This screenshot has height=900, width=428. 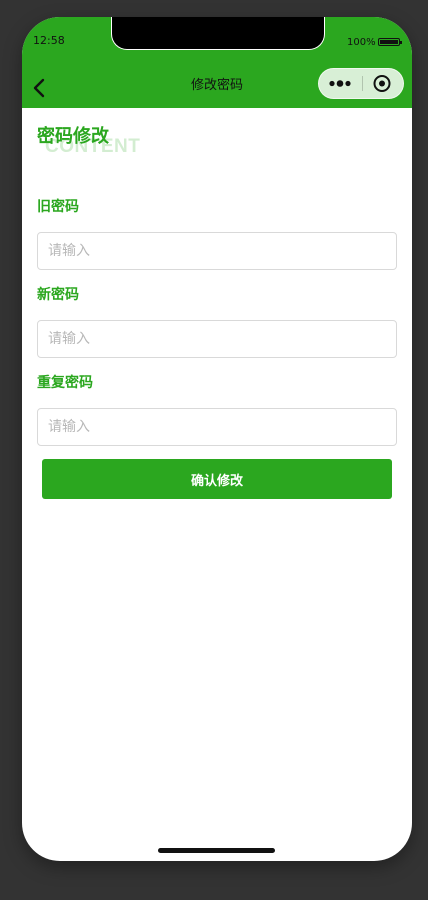 What do you see at coordinates (390, 42) in the screenshot?
I see `battery-icon` at bounding box center [390, 42].